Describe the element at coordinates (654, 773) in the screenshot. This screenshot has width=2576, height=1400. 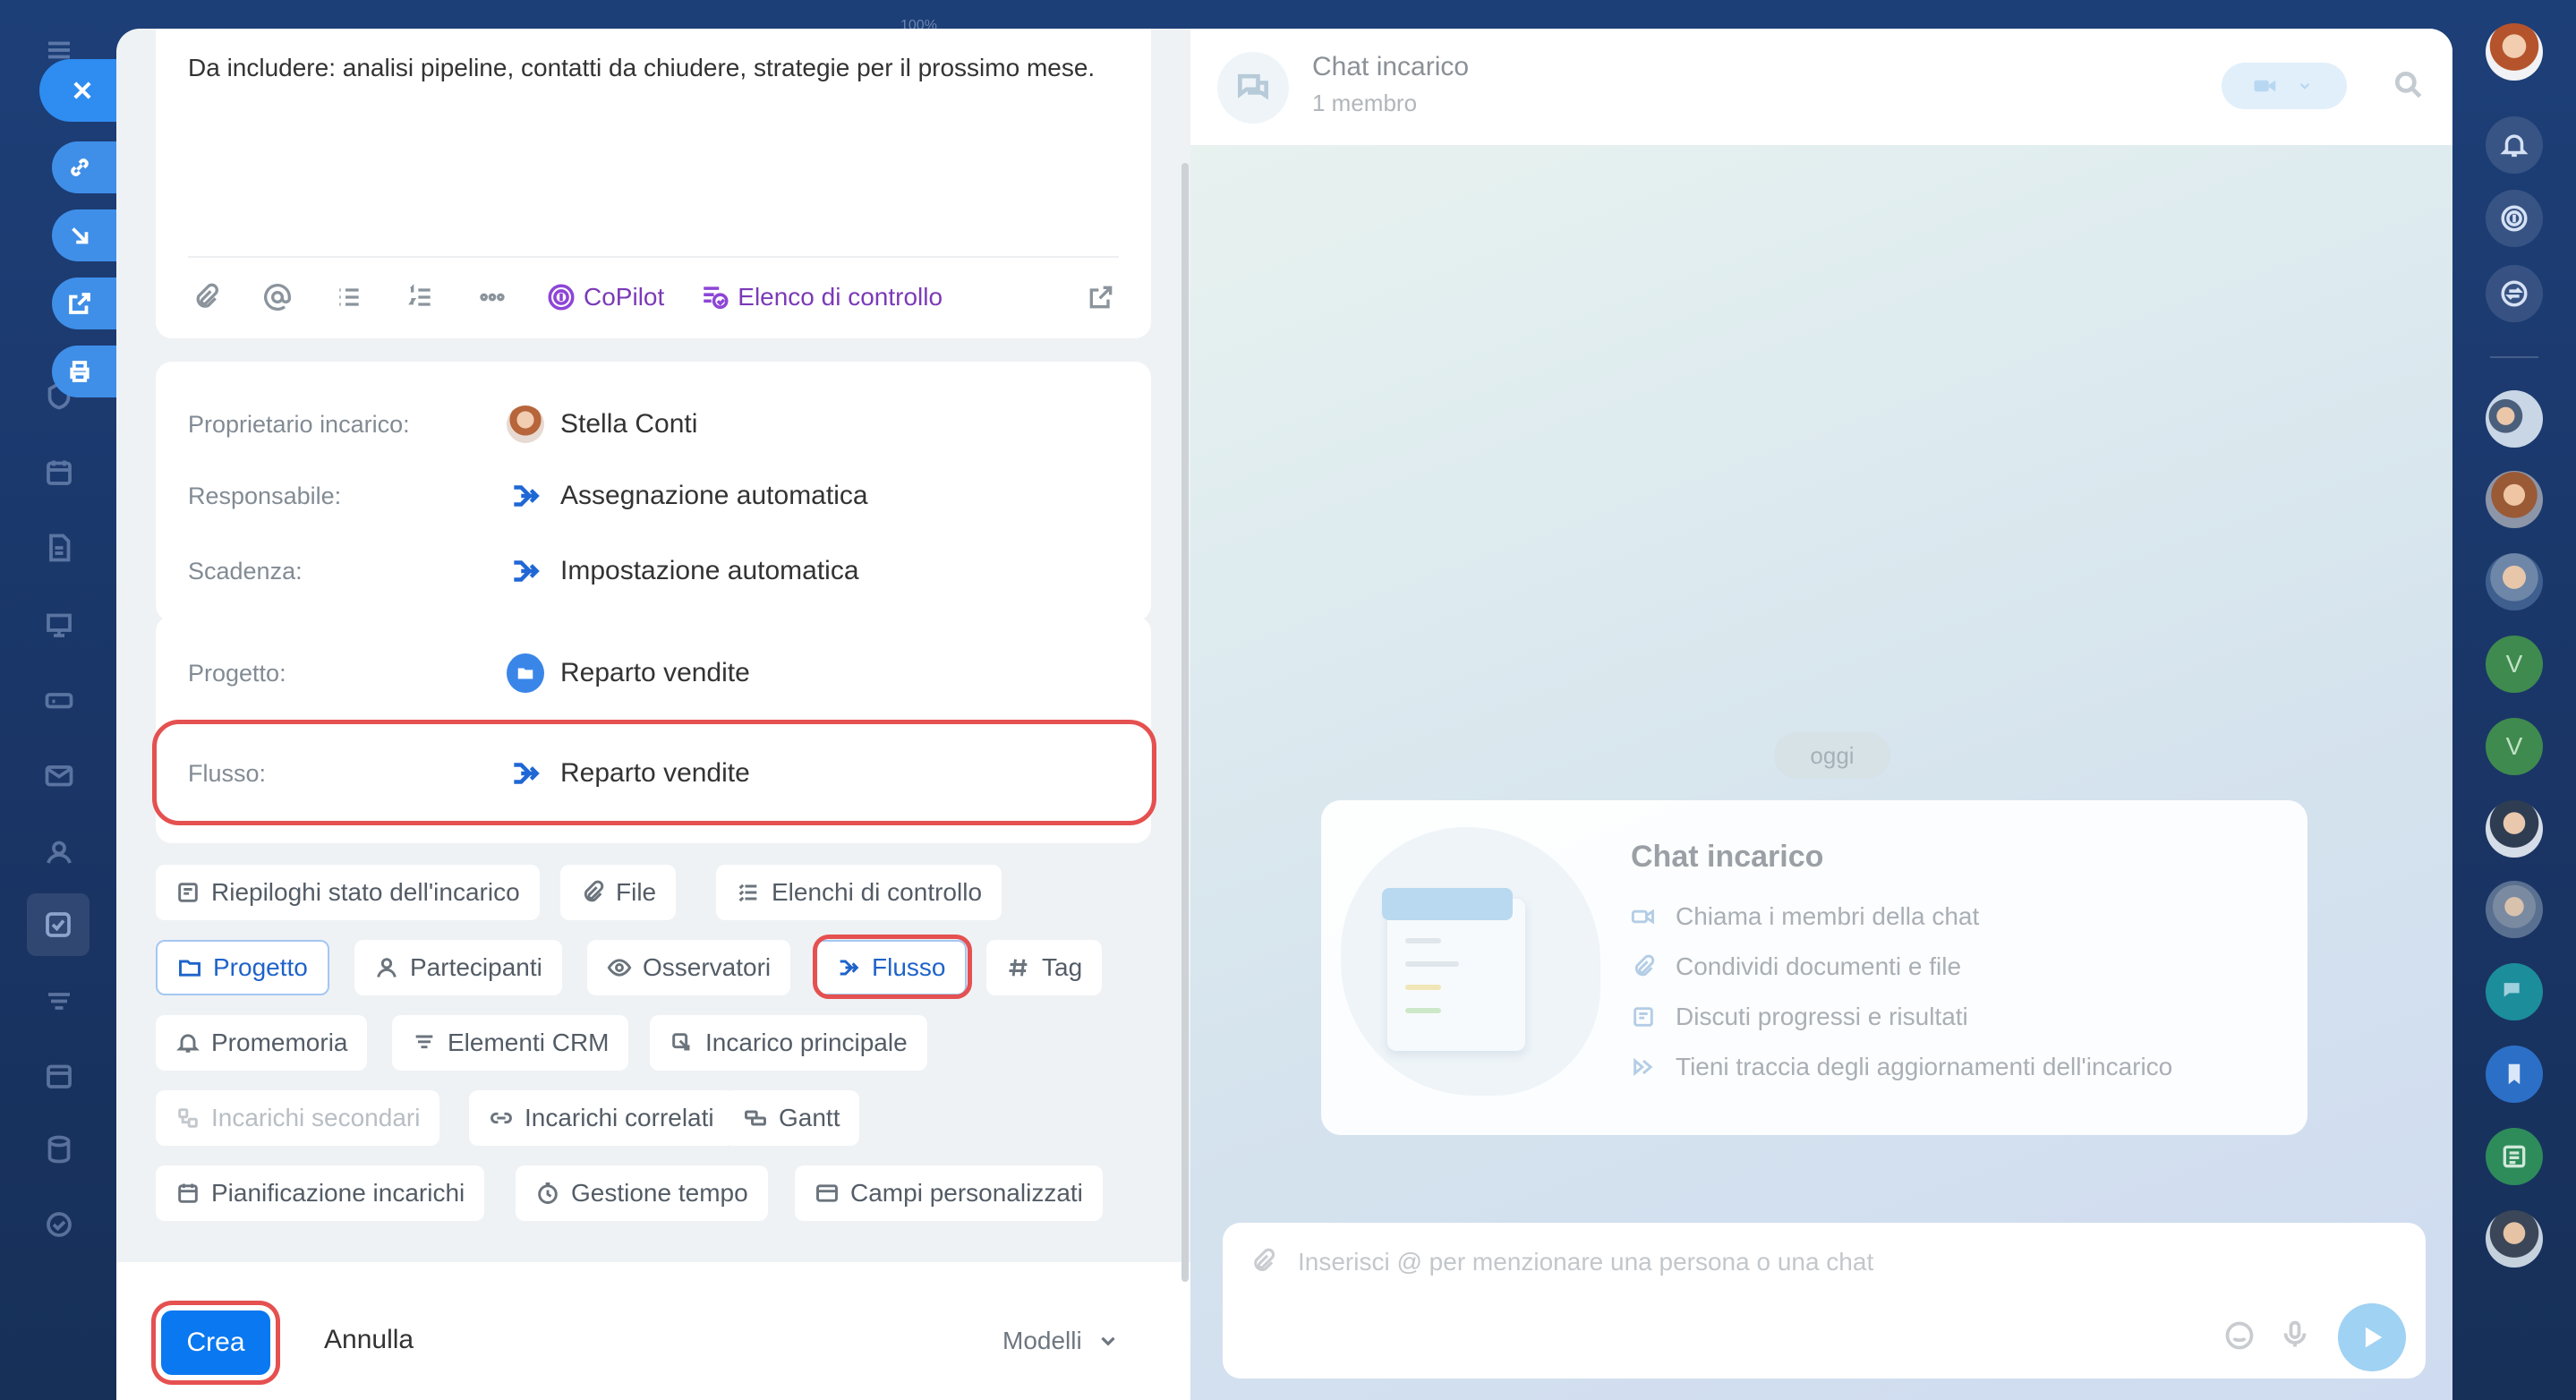
I see `flow-highlight` at that location.